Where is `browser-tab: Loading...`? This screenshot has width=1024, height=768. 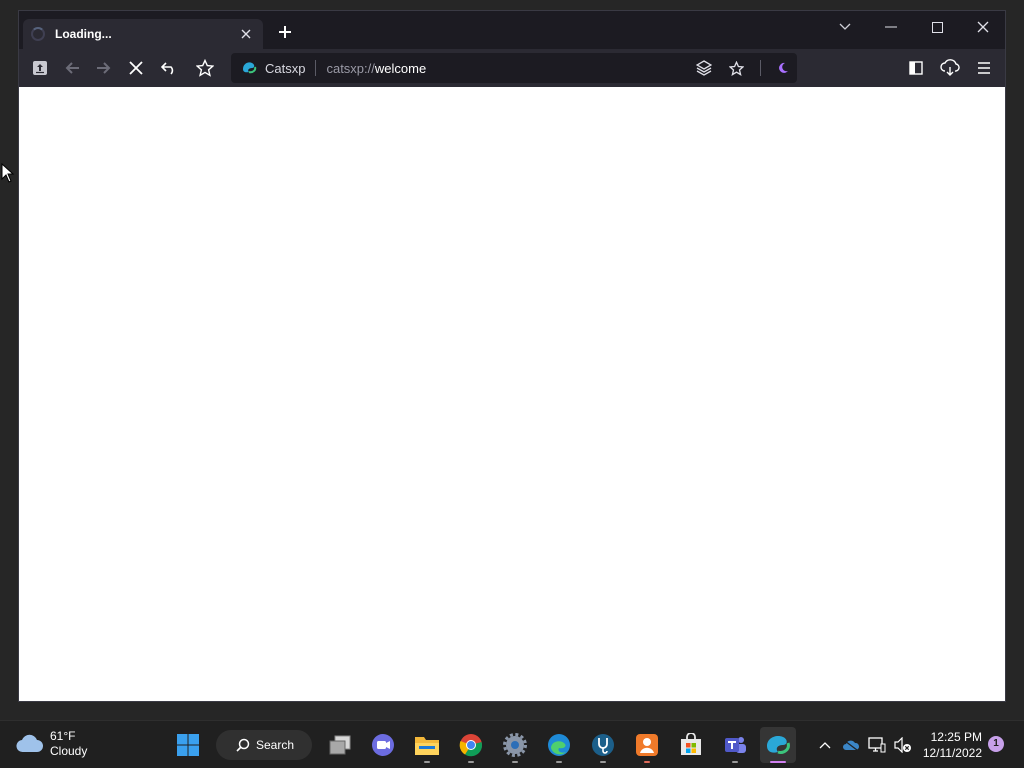 browser-tab: Loading... is located at coordinates (143, 34).